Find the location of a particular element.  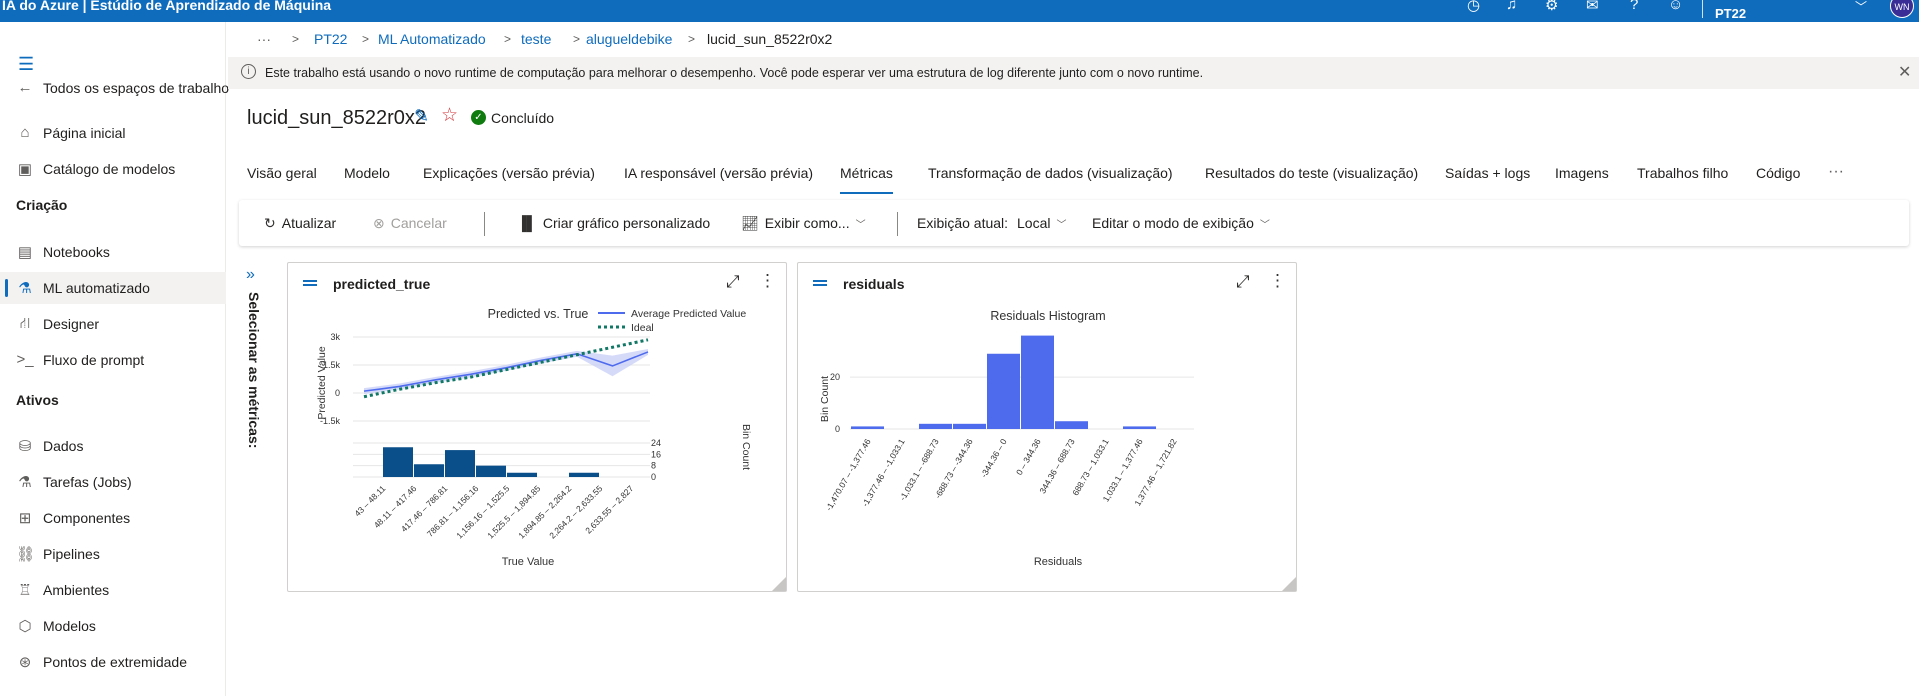

tab-explanations: Explicações (versão prévia) is located at coordinates (509, 180).